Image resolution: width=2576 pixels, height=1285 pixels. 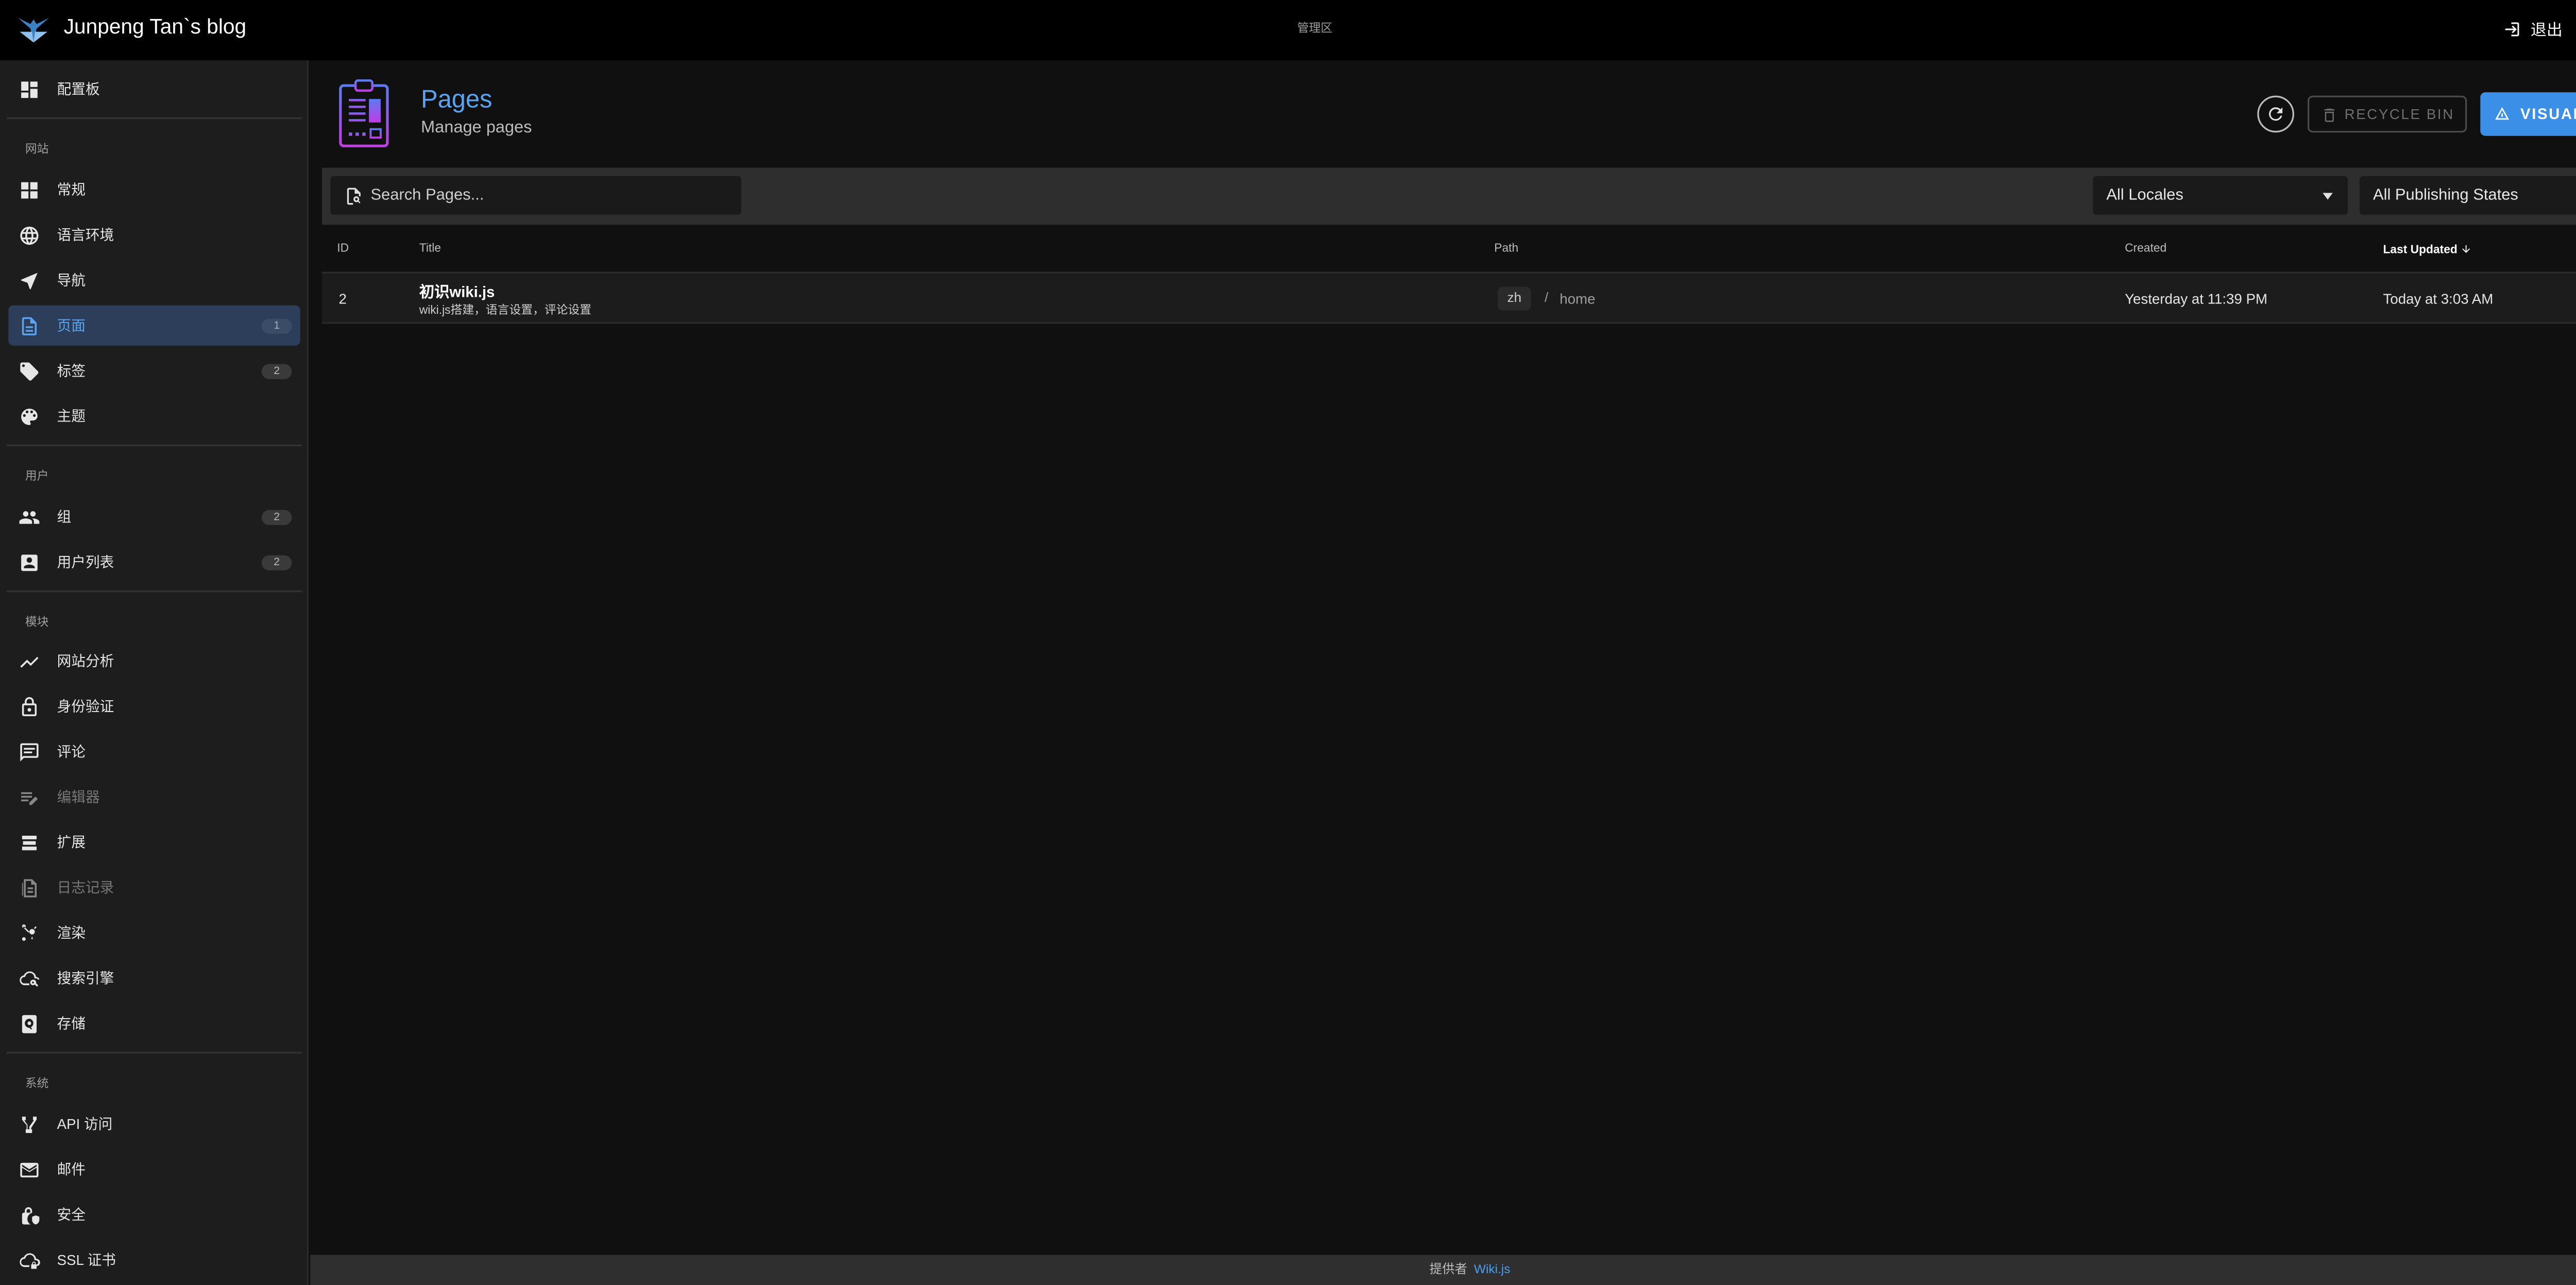 I want to click on search-input, so click(x=551, y=195).